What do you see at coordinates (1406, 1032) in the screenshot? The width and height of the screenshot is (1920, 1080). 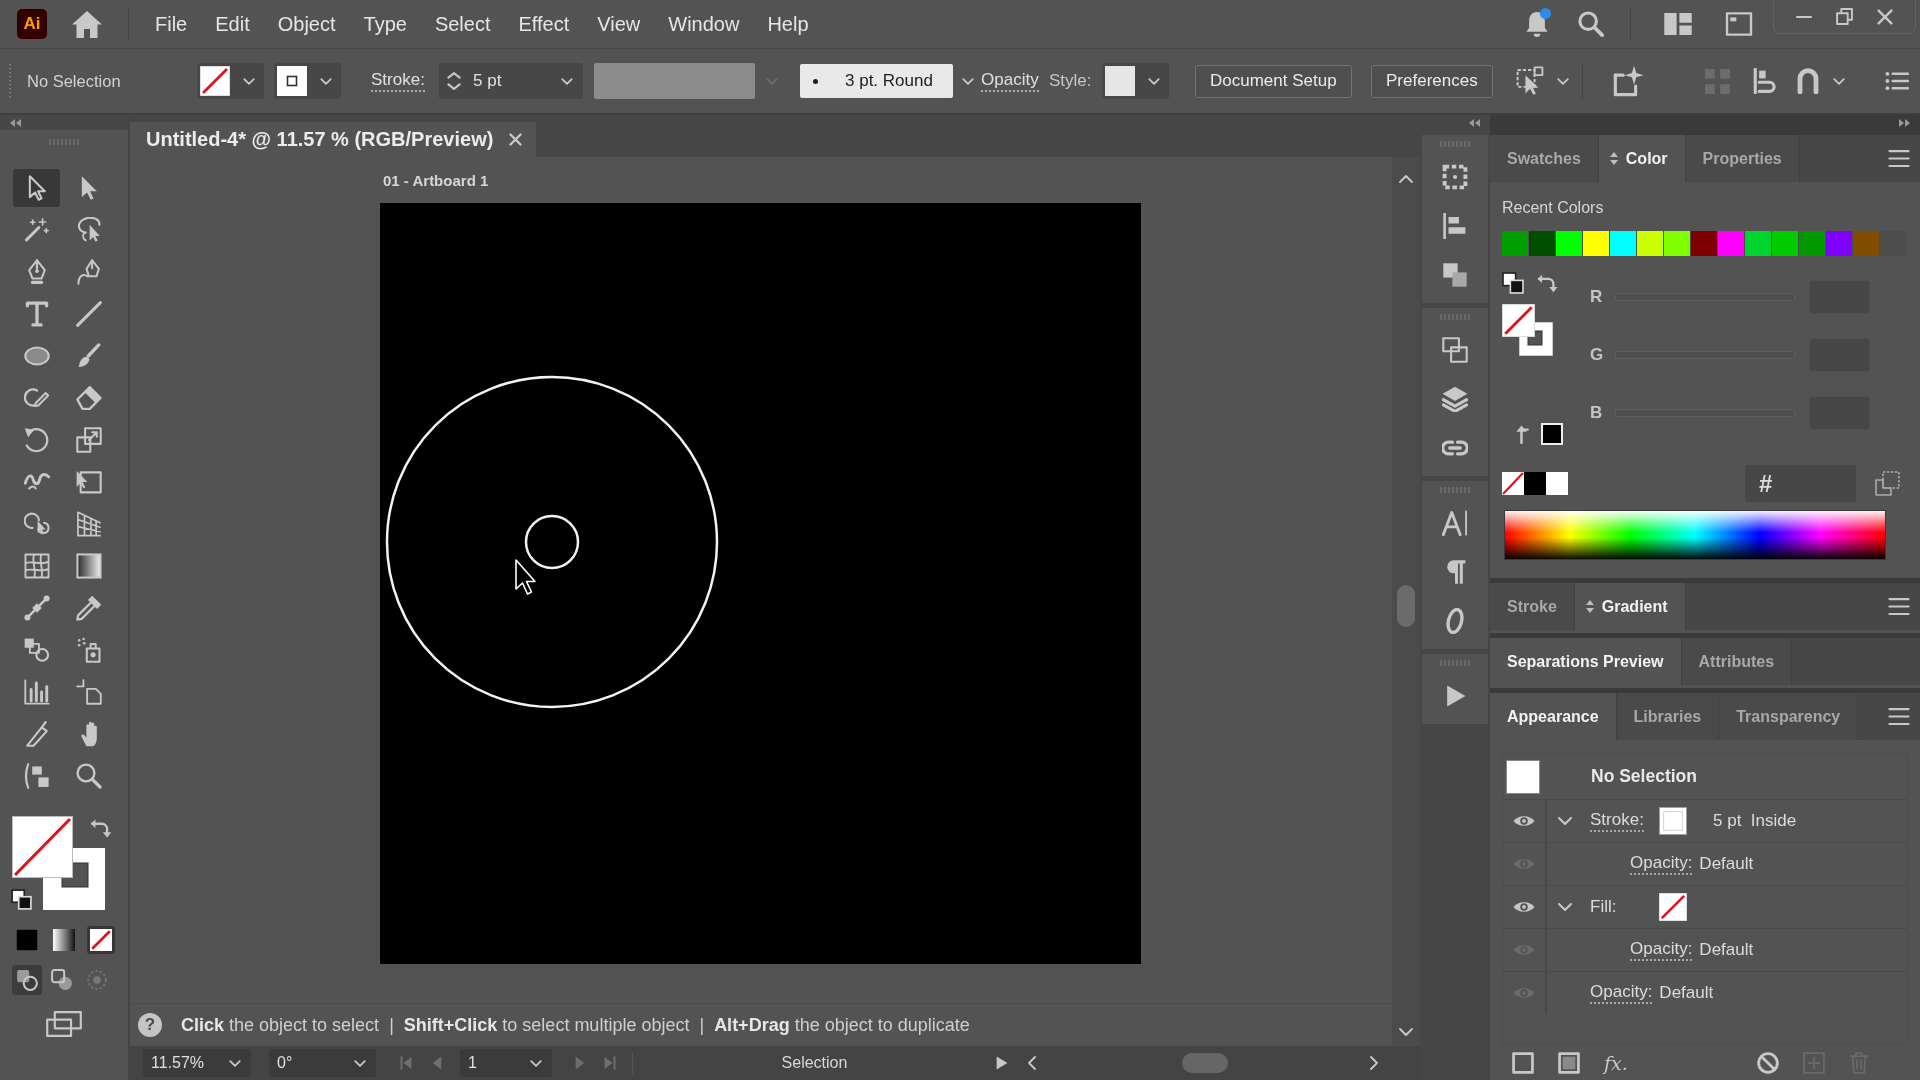 I see `scroll-down-icon` at bounding box center [1406, 1032].